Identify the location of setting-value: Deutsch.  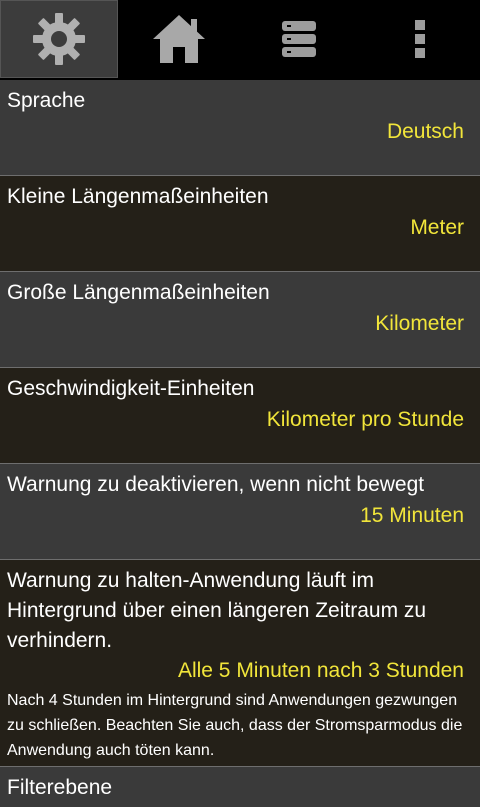
(425, 131).